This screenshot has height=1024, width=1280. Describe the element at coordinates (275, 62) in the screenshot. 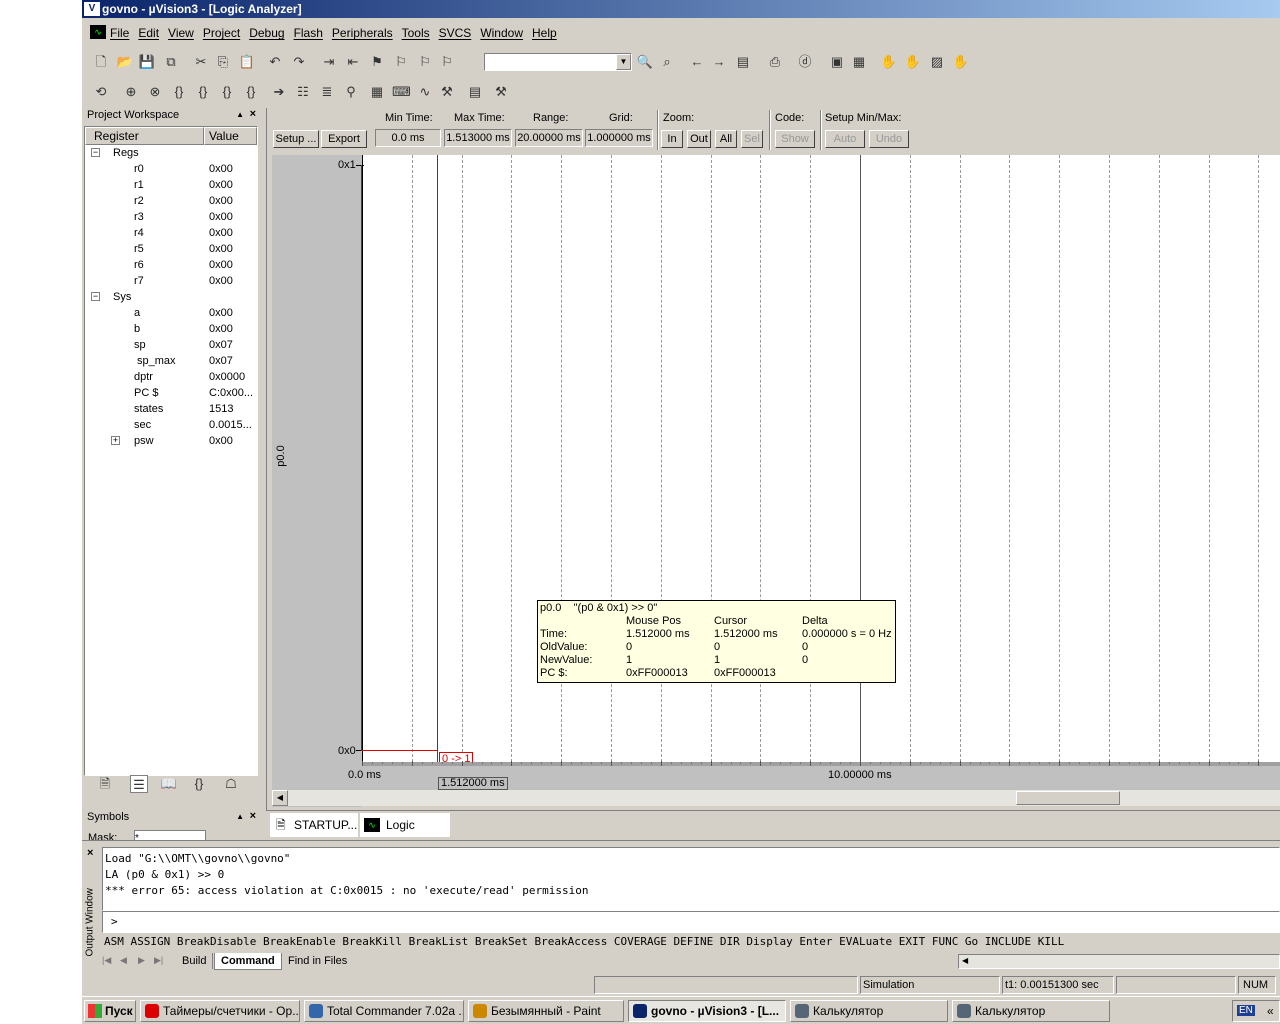

I see `undo-icon: ↶` at that location.